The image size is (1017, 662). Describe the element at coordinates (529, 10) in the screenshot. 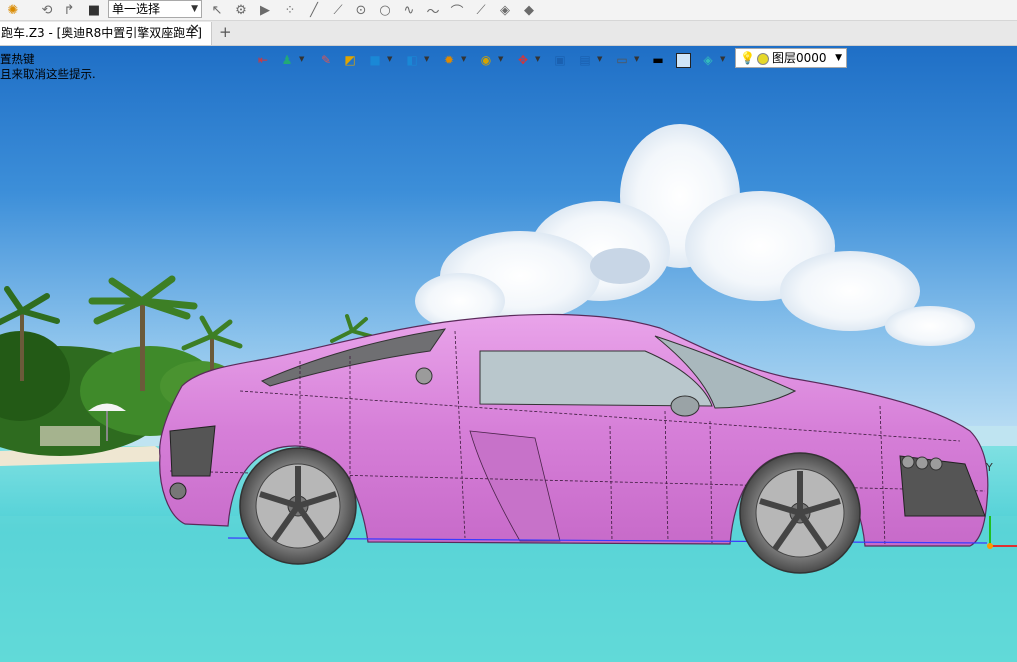

I see `mesh-icon: ◆` at that location.